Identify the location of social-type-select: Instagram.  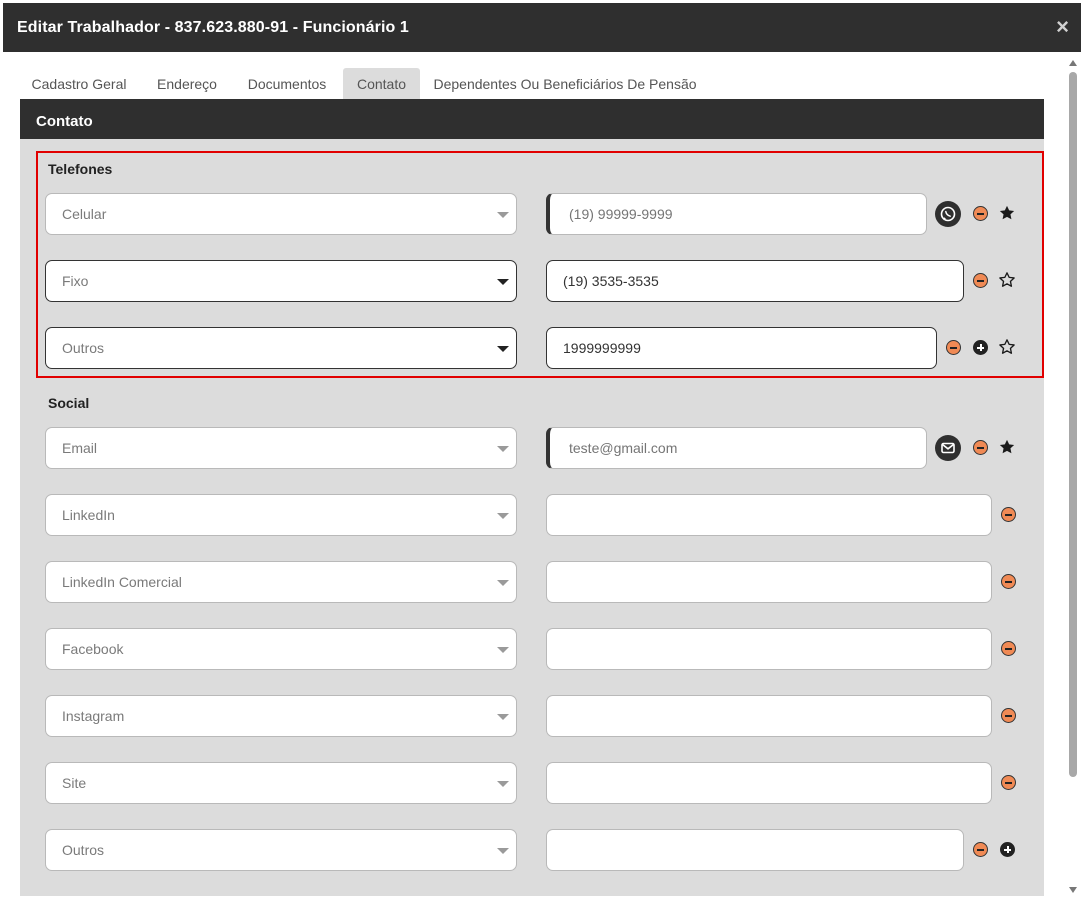
(281, 716).